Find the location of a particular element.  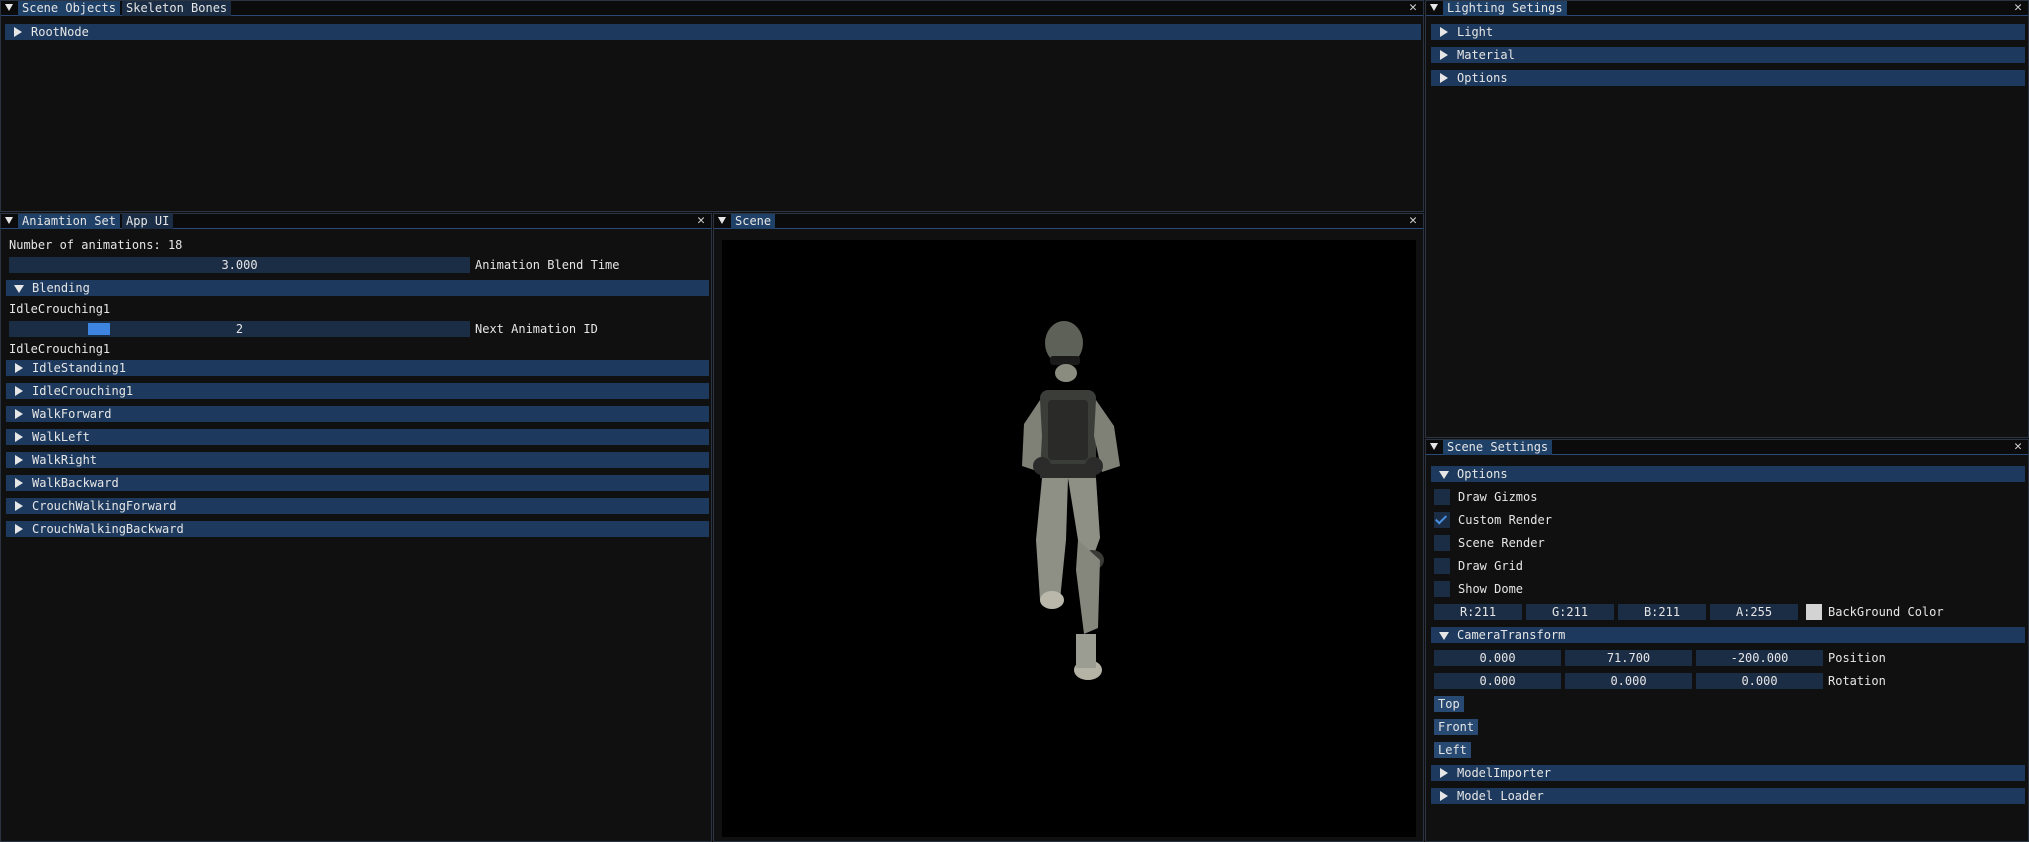

animation-item-label: WalkForward is located at coordinates (72, 414).